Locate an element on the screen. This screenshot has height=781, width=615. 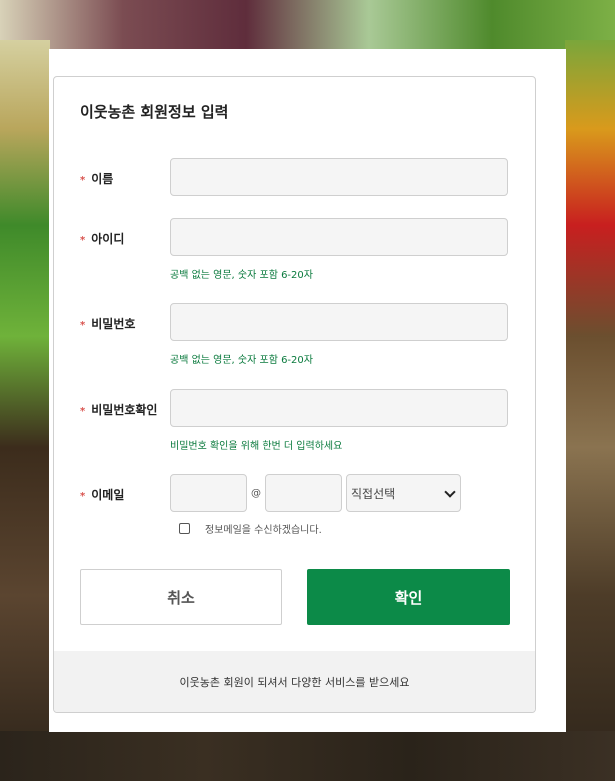
password-confirm-hint: 비밀번호 확인을 위해 한번 더 입력하세요 is located at coordinates (256, 446).